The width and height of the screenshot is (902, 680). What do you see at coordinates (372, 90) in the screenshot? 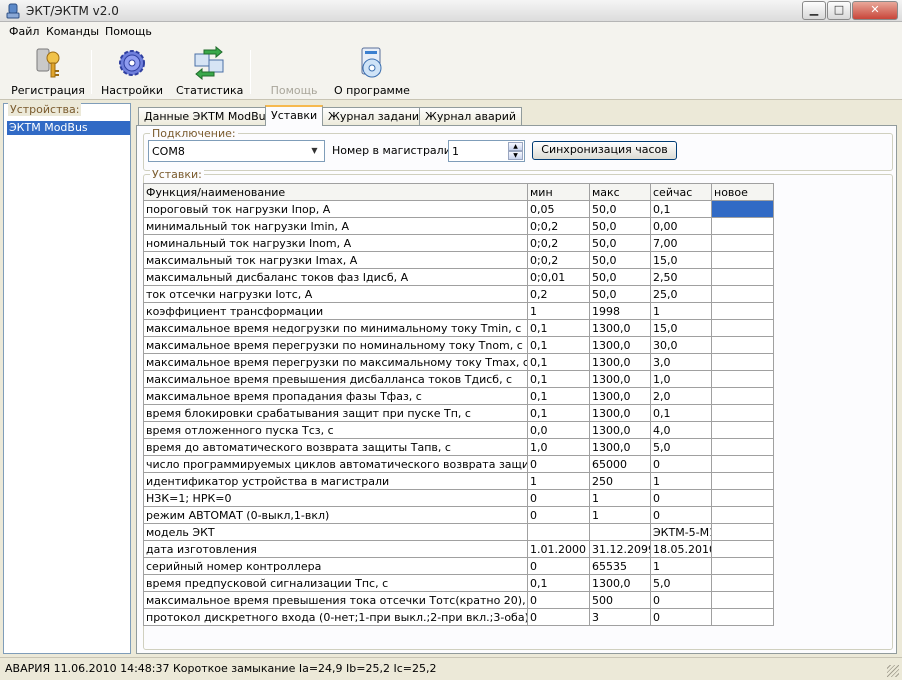
I see `about-label: О программе` at bounding box center [372, 90].